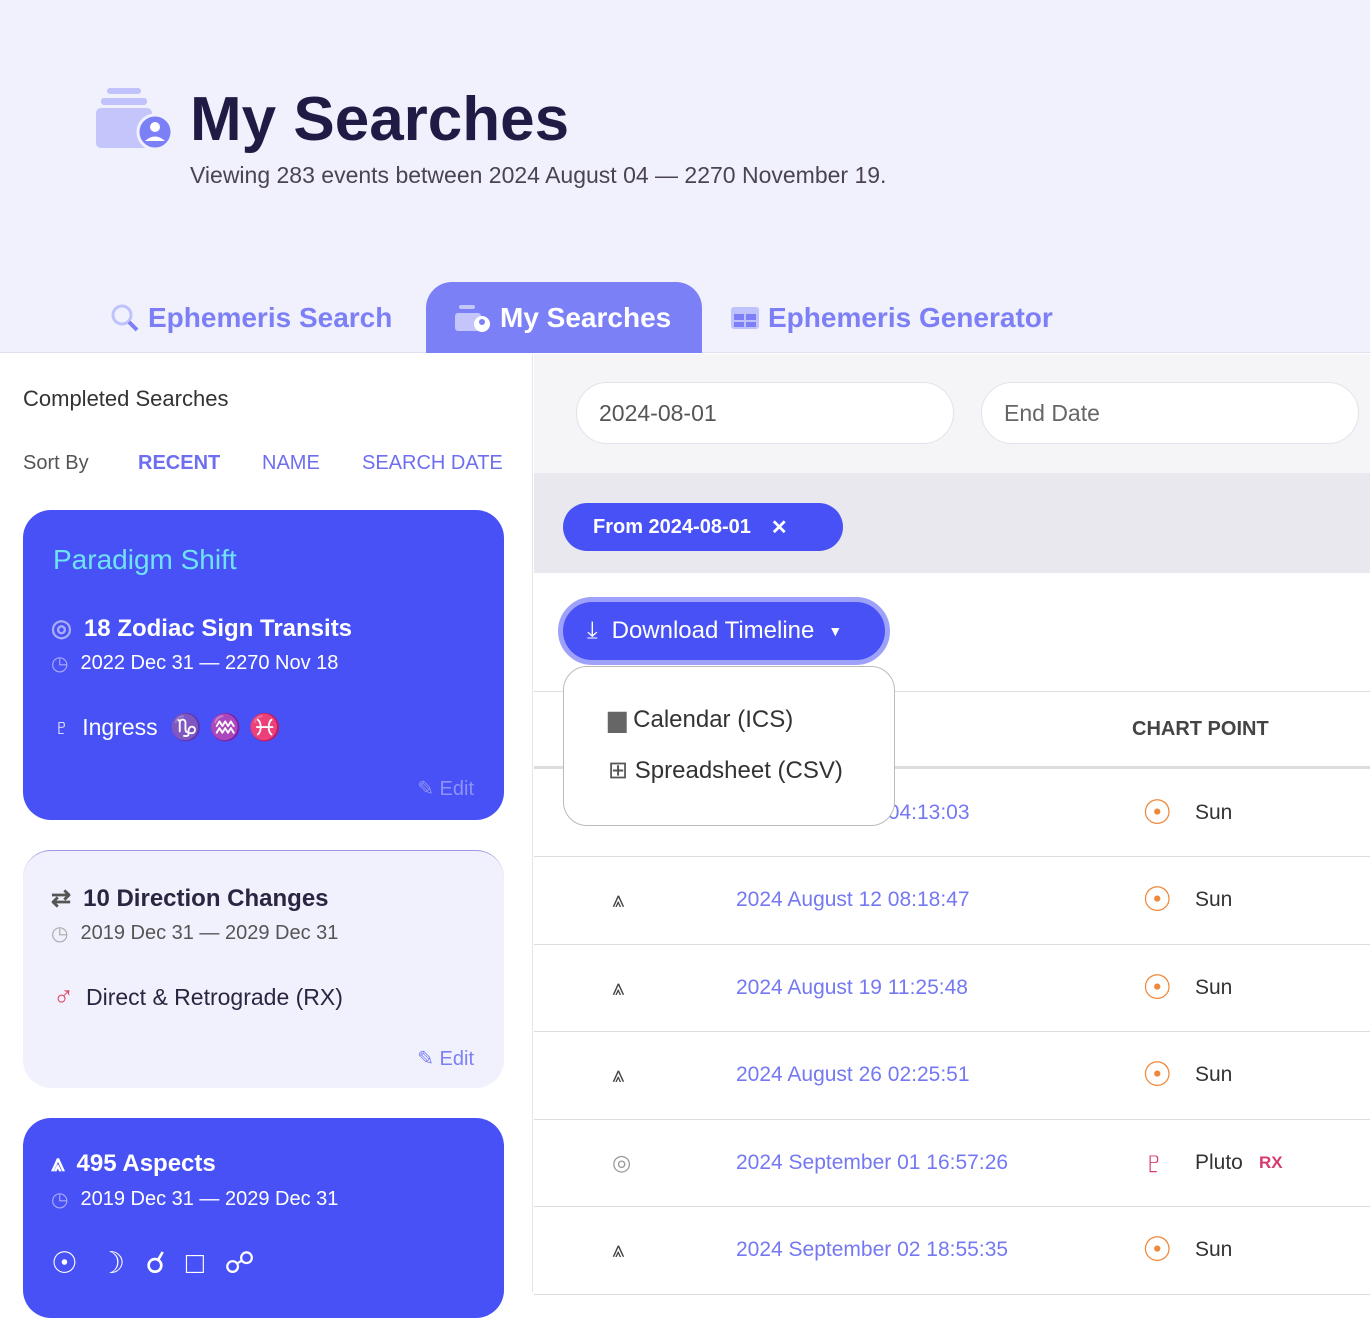 The width and height of the screenshot is (1370, 1318). I want to click on tab-ephemeris-search: Ephemeris Search, so click(251, 317).